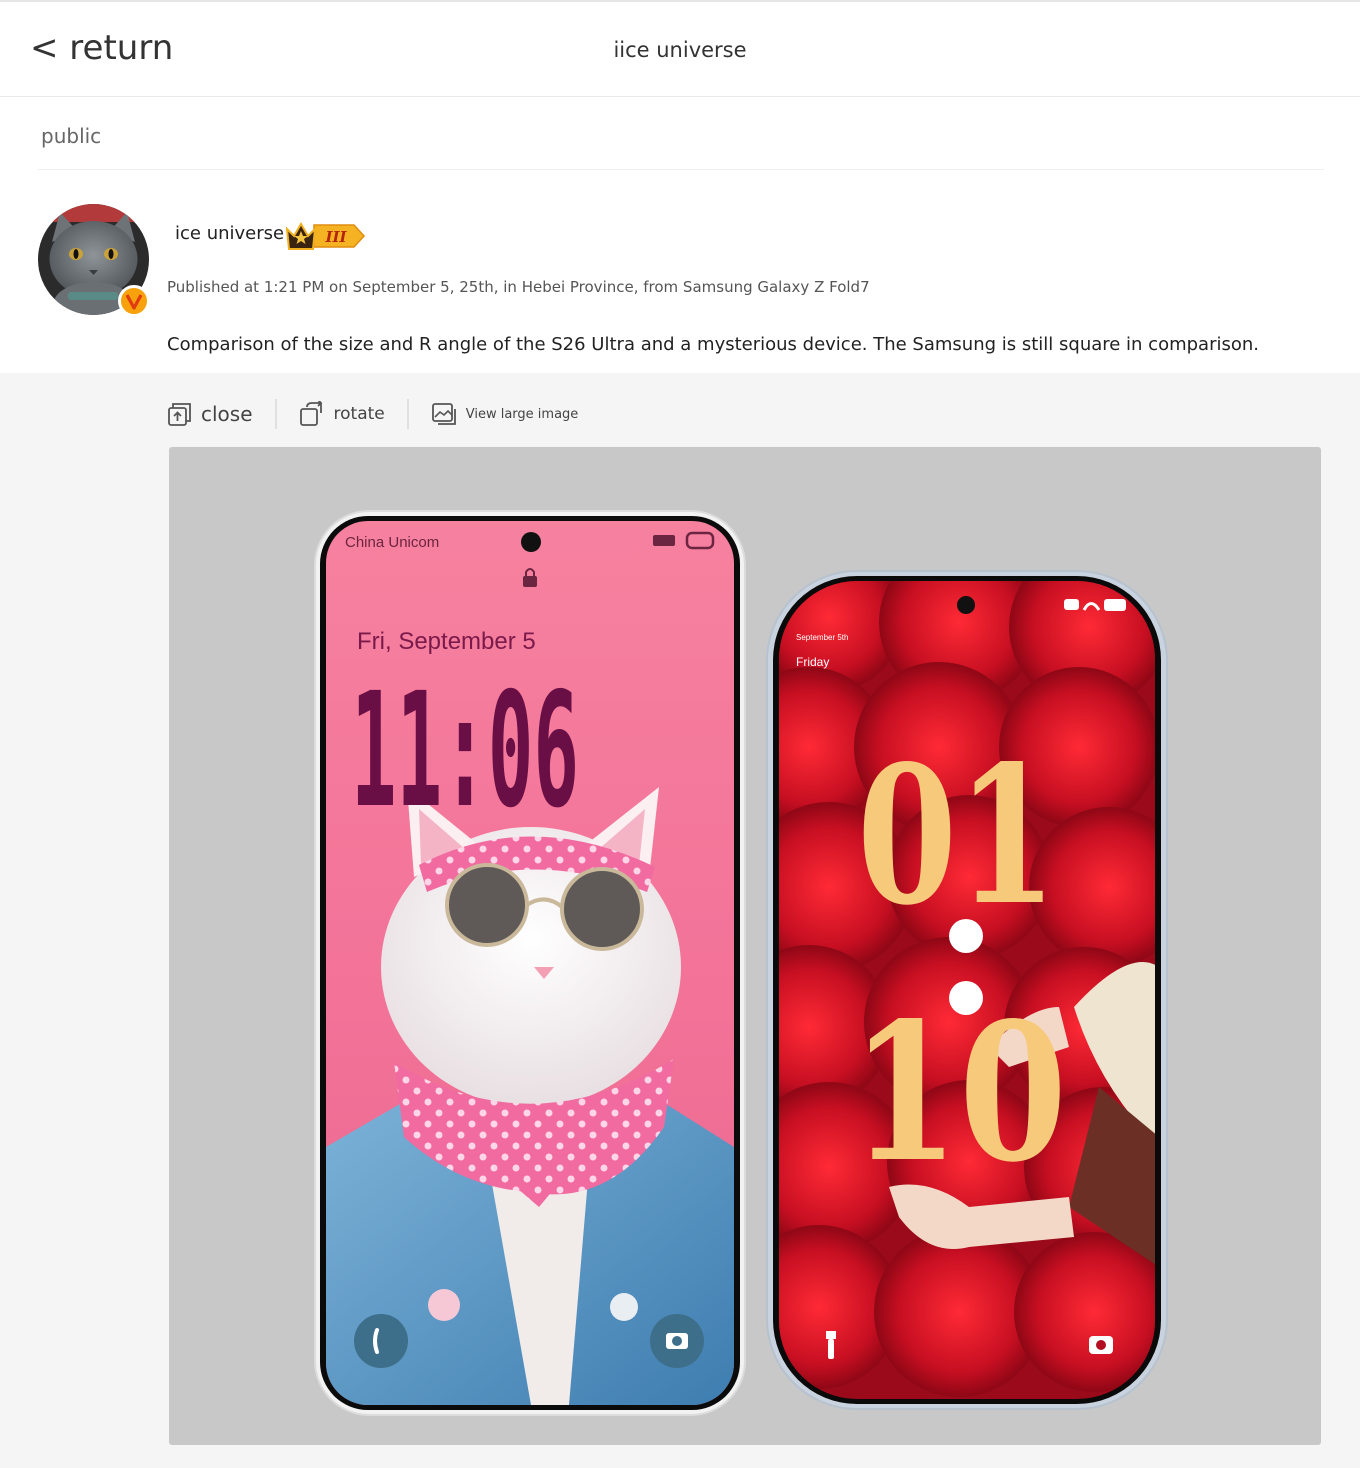  What do you see at coordinates (446, 641) in the screenshot?
I see `left-phone-date: Fri, September 5` at bounding box center [446, 641].